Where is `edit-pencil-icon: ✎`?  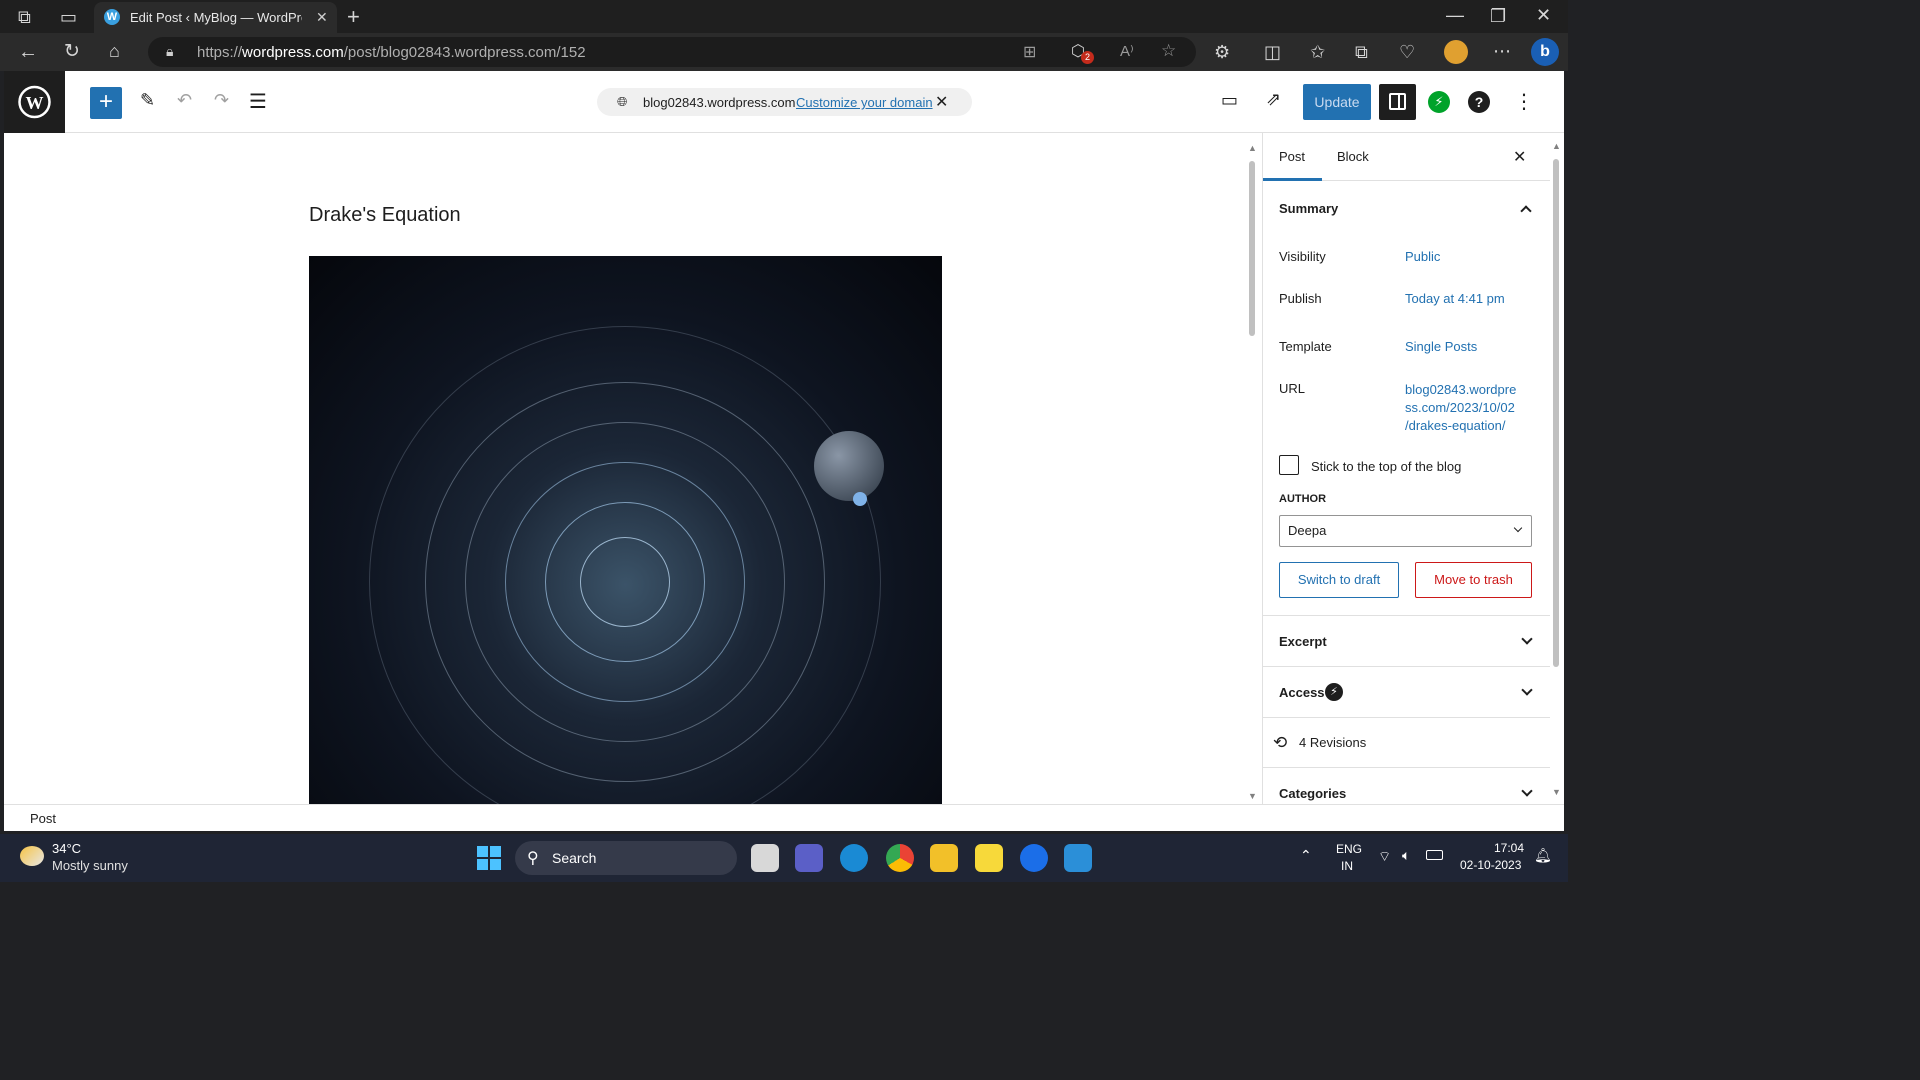 edit-pencil-icon: ✎ is located at coordinates (147, 100).